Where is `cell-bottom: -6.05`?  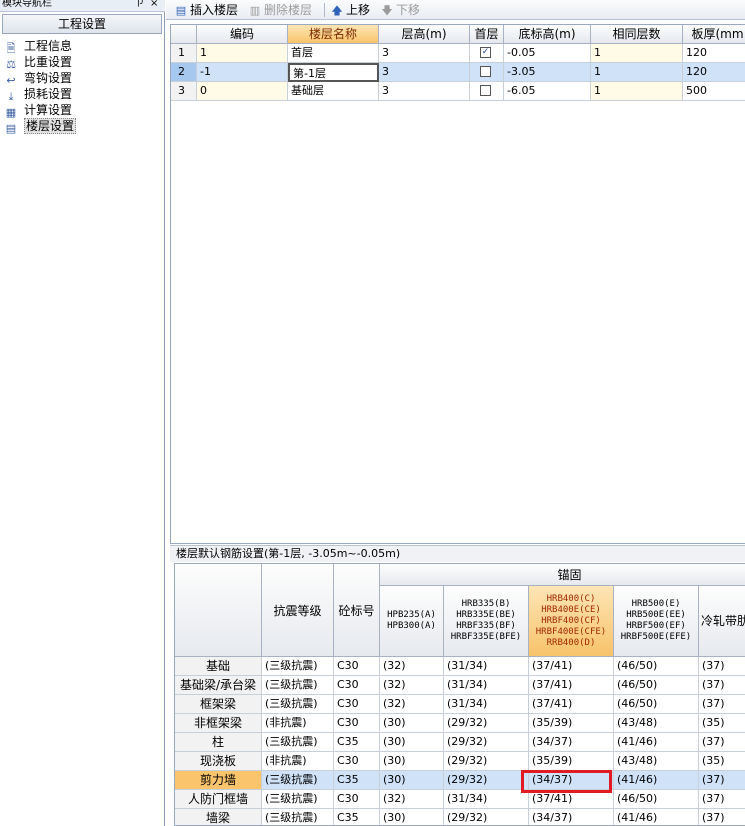 cell-bottom: -6.05 is located at coordinates (547, 91).